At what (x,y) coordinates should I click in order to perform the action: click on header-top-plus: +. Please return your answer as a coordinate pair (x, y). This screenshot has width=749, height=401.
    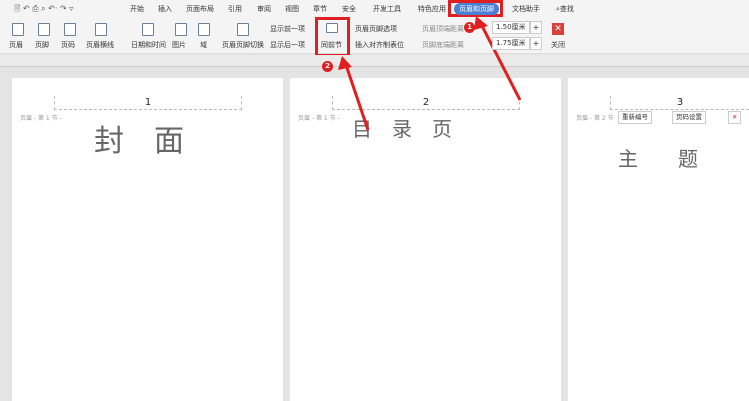
    Looking at the image, I should click on (536, 27).